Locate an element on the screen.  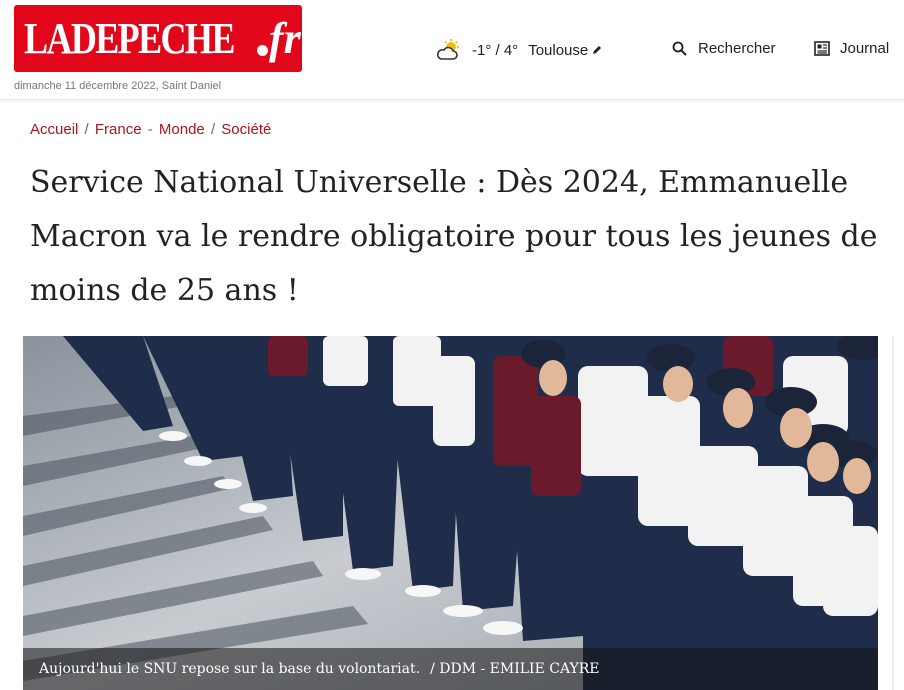
breadcrumb: Accueil / France - Monde / Société is located at coordinates (150, 129).